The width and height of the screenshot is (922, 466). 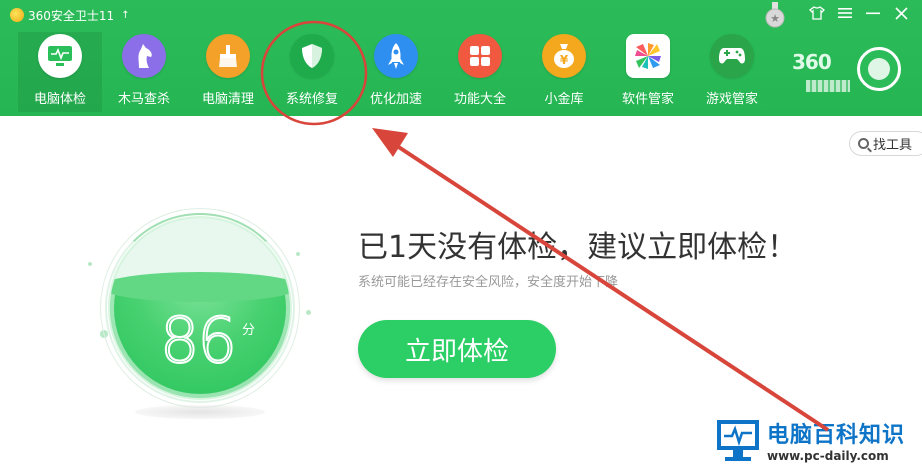 I want to click on avatar-image, so click(x=879, y=69).